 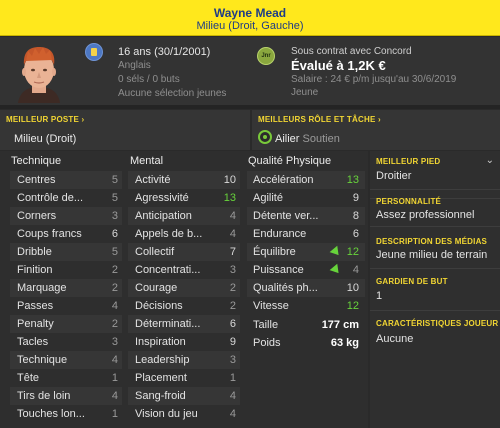 I want to click on mental-attribute-row: Leadership 3, so click(x=184, y=360).